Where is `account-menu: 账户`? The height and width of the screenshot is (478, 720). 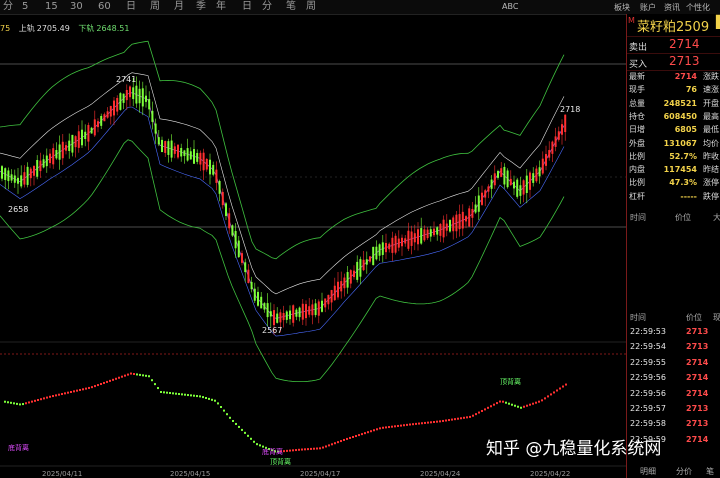
account-menu: 账户 is located at coordinates (648, 7).